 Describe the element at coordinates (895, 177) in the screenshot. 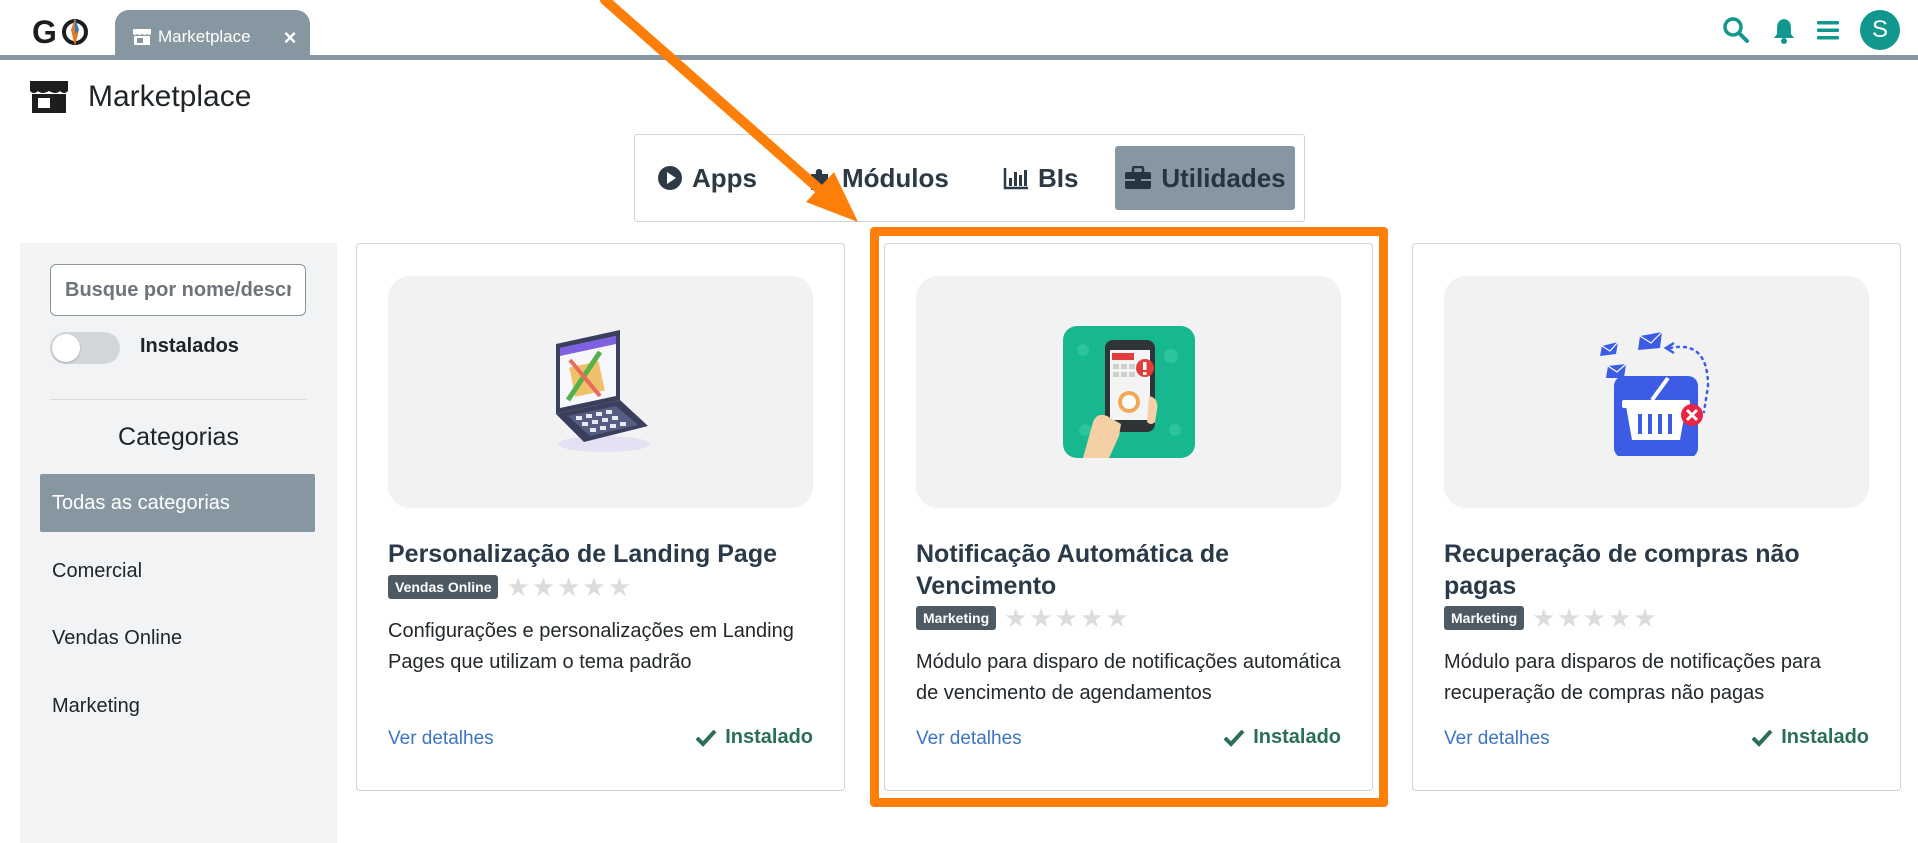

I see `tab-modulos-label: Módulos` at that location.